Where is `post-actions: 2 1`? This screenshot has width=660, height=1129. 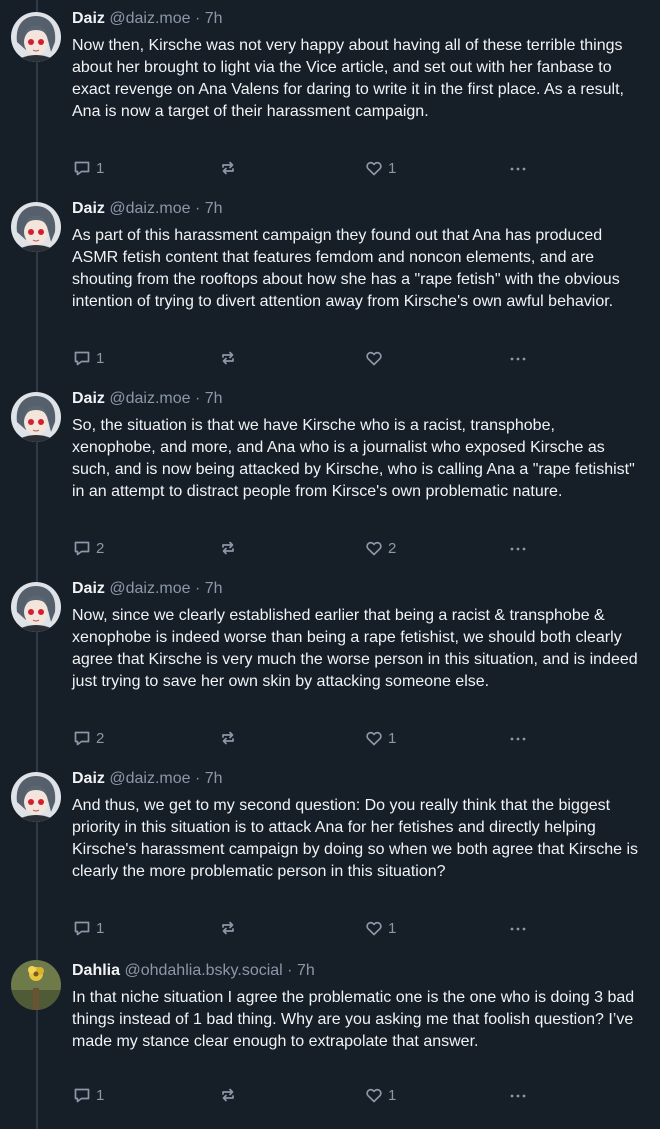 post-actions: 2 1 is located at coordinates (307, 738).